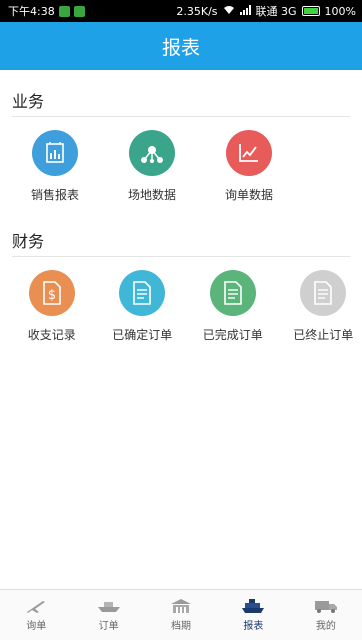  What do you see at coordinates (64, 11) in the screenshot?
I see `notification-icon` at bounding box center [64, 11].